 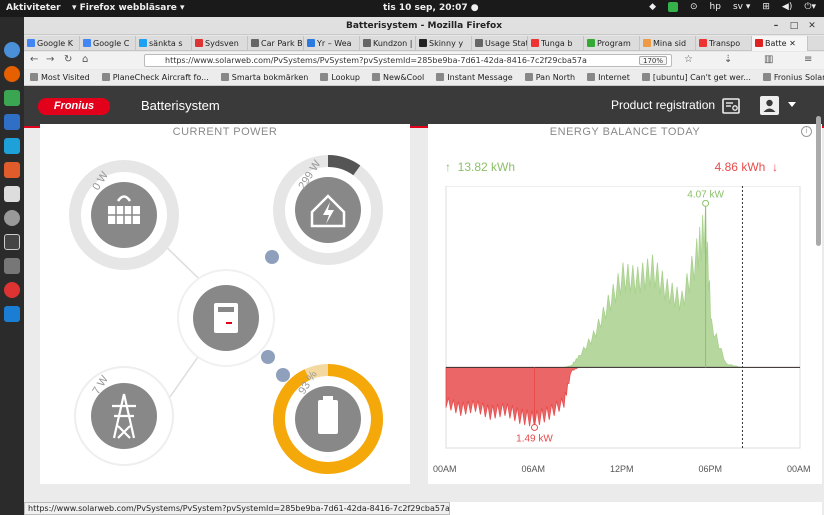 I want to click on browser-tab: Usage Stat, so click(x=500, y=43).